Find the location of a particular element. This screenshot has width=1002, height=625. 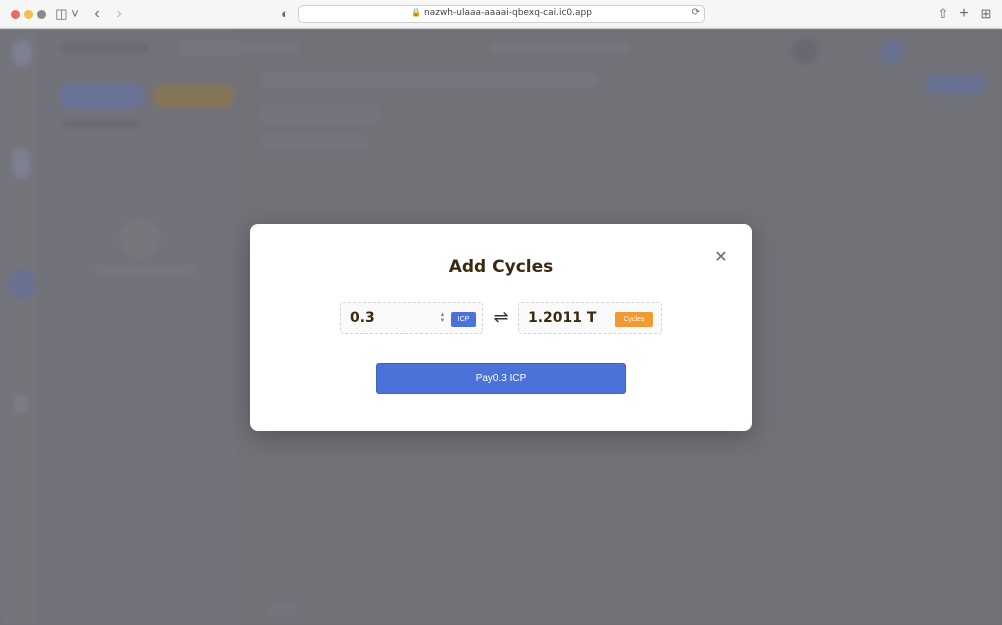

plus-icon: + is located at coordinates (964, 14).